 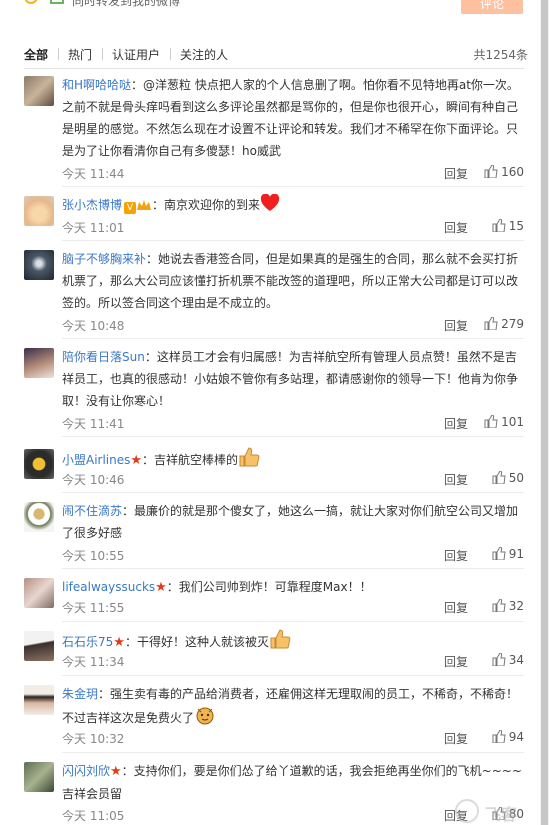 What do you see at coordinates (93, 174) in the screenshot?
I see `timestamp: 今天 11:44` at bounding box center [93, 174].